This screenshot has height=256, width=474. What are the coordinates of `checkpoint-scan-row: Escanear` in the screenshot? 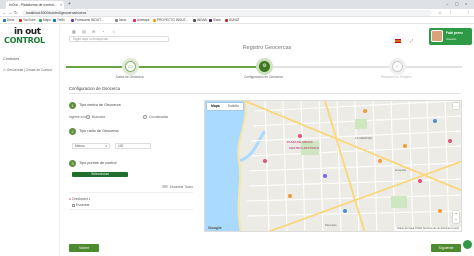 It's located at (80, 205).